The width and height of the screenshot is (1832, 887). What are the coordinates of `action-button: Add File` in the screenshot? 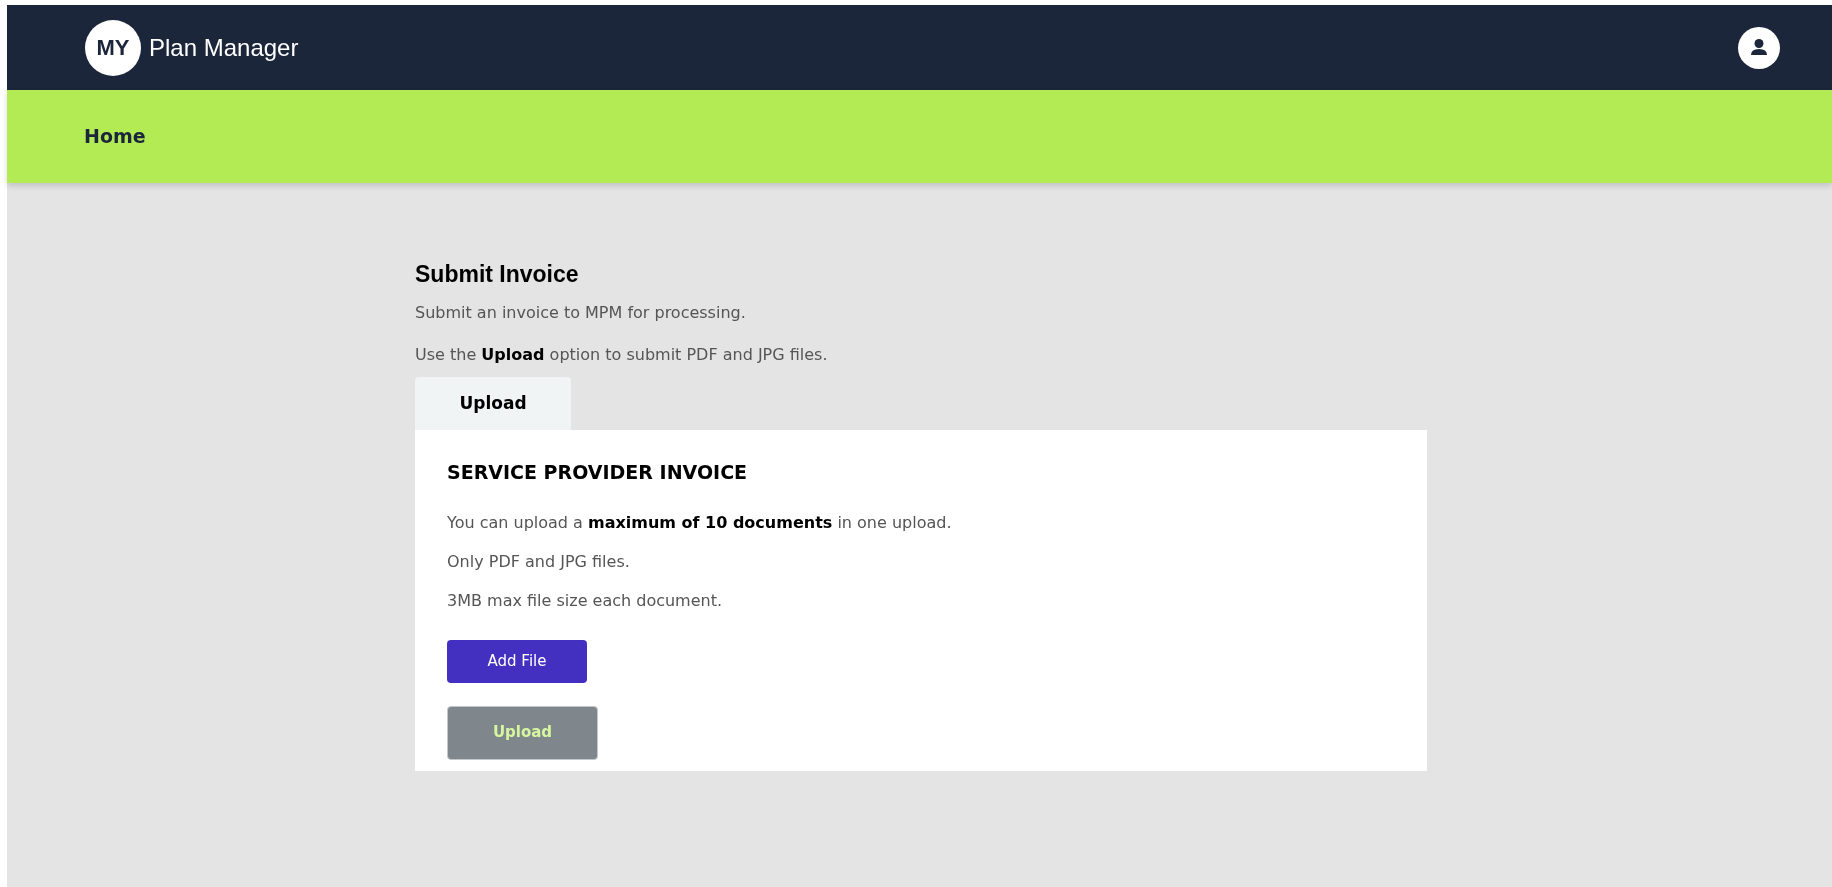 It's located at (517, 661).